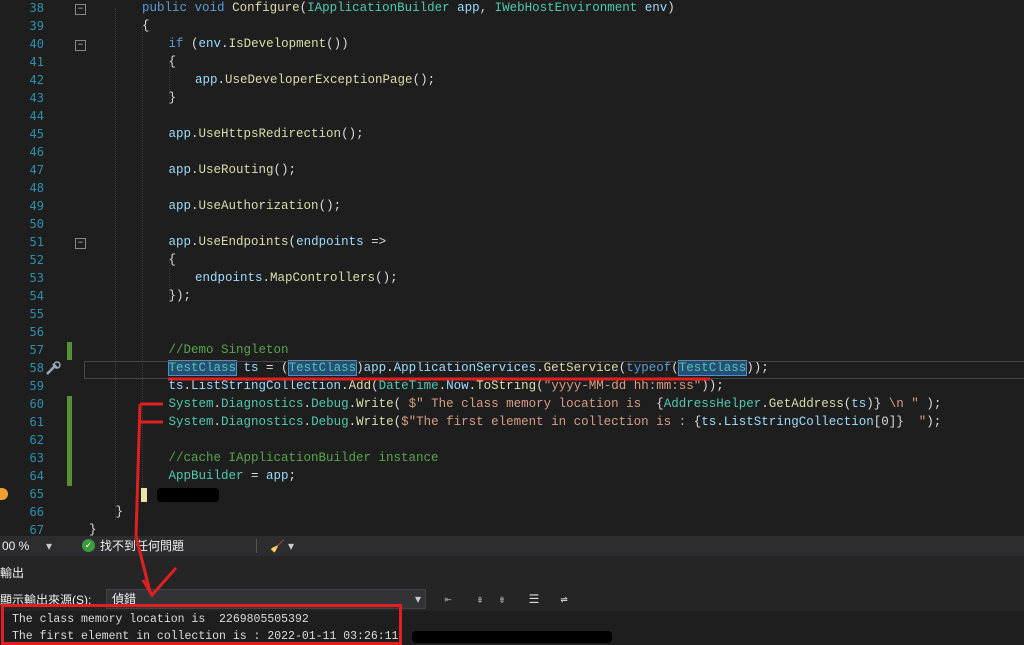  What do you see at coordinates (564, 599) in the screenshot?
I see `word-wrap-icon: ⇌` at bounding box center [564, 599].